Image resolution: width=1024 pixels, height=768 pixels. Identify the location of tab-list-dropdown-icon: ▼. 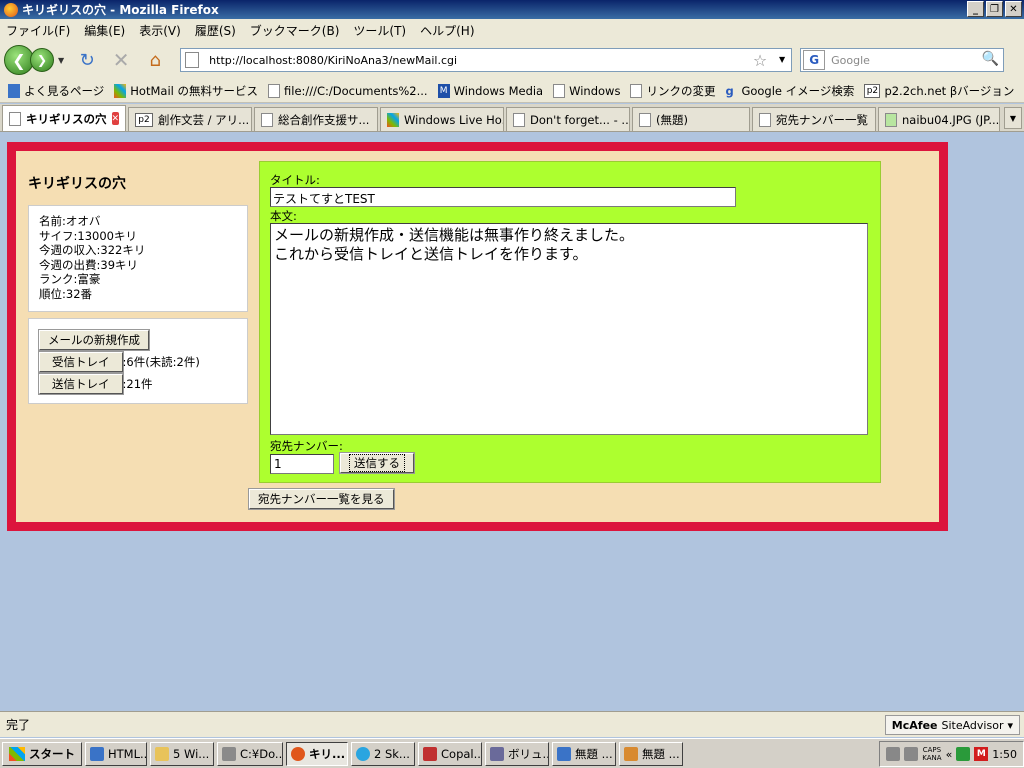
(1013, 118).